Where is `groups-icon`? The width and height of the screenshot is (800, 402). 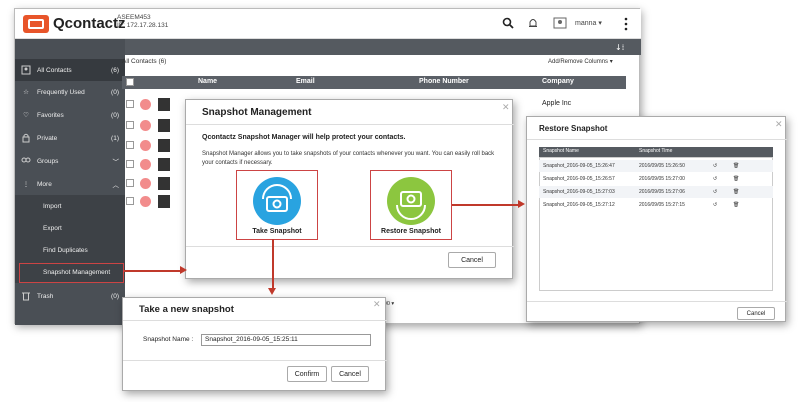 groups-icon is located at coordinates (26, 161).